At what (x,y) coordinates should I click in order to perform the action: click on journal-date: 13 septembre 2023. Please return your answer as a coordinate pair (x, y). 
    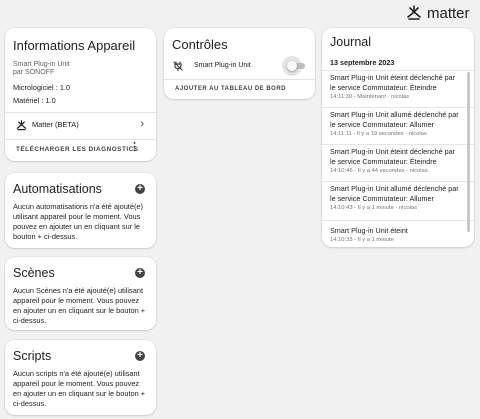
    Looking at the image, I should click on (362, 62).